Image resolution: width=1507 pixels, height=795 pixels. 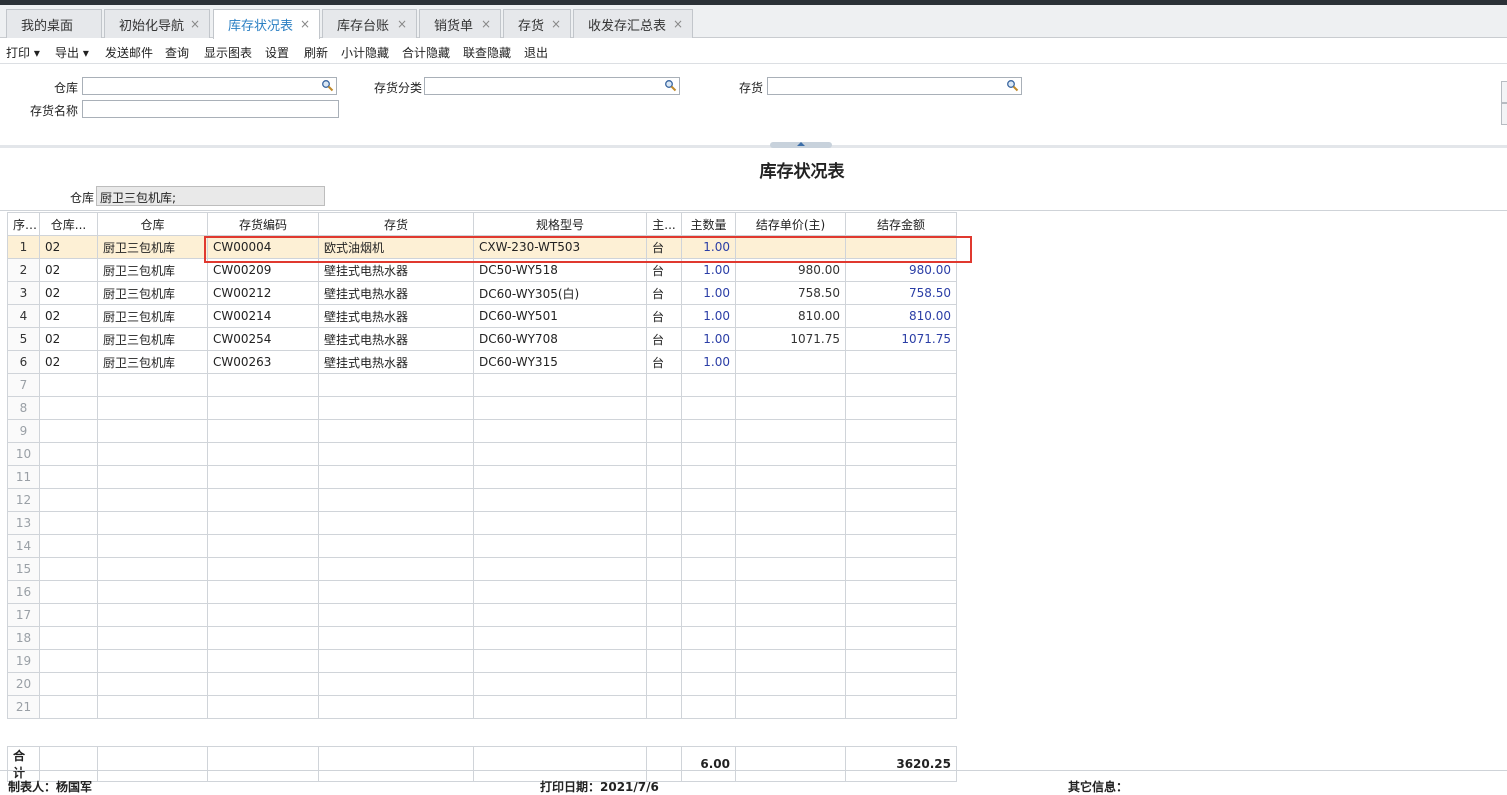 What do you see at coordinates (23, 638) in the screenshot?
I see `cell-seq: 18` at bounding box center [23, 638].